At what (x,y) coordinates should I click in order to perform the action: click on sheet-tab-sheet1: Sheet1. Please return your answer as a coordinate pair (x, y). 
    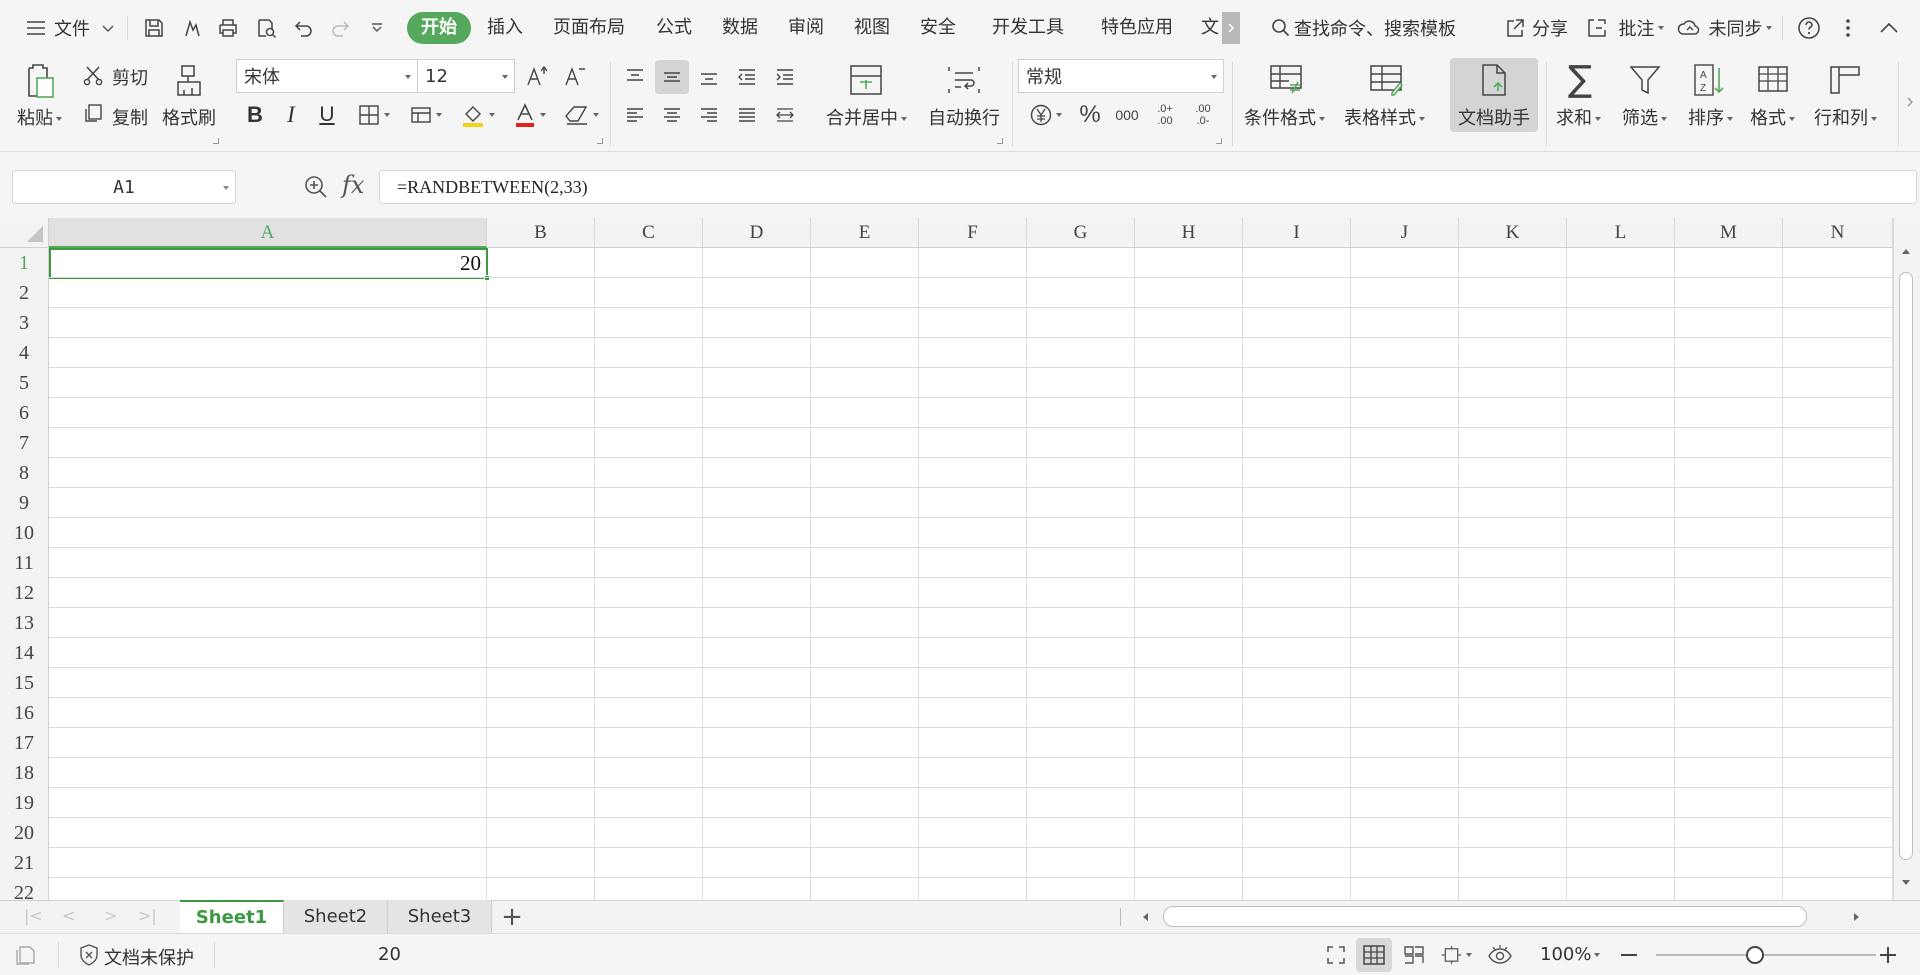
    Looking at the image, I should click on (232, 916).